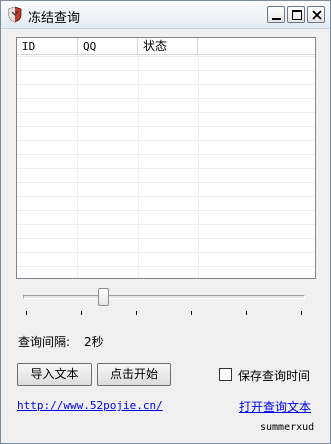  What do you see at coordinates (287, 427) in the screenshot?
I see `author-label: summerxud` at bounding box center [287, 427].